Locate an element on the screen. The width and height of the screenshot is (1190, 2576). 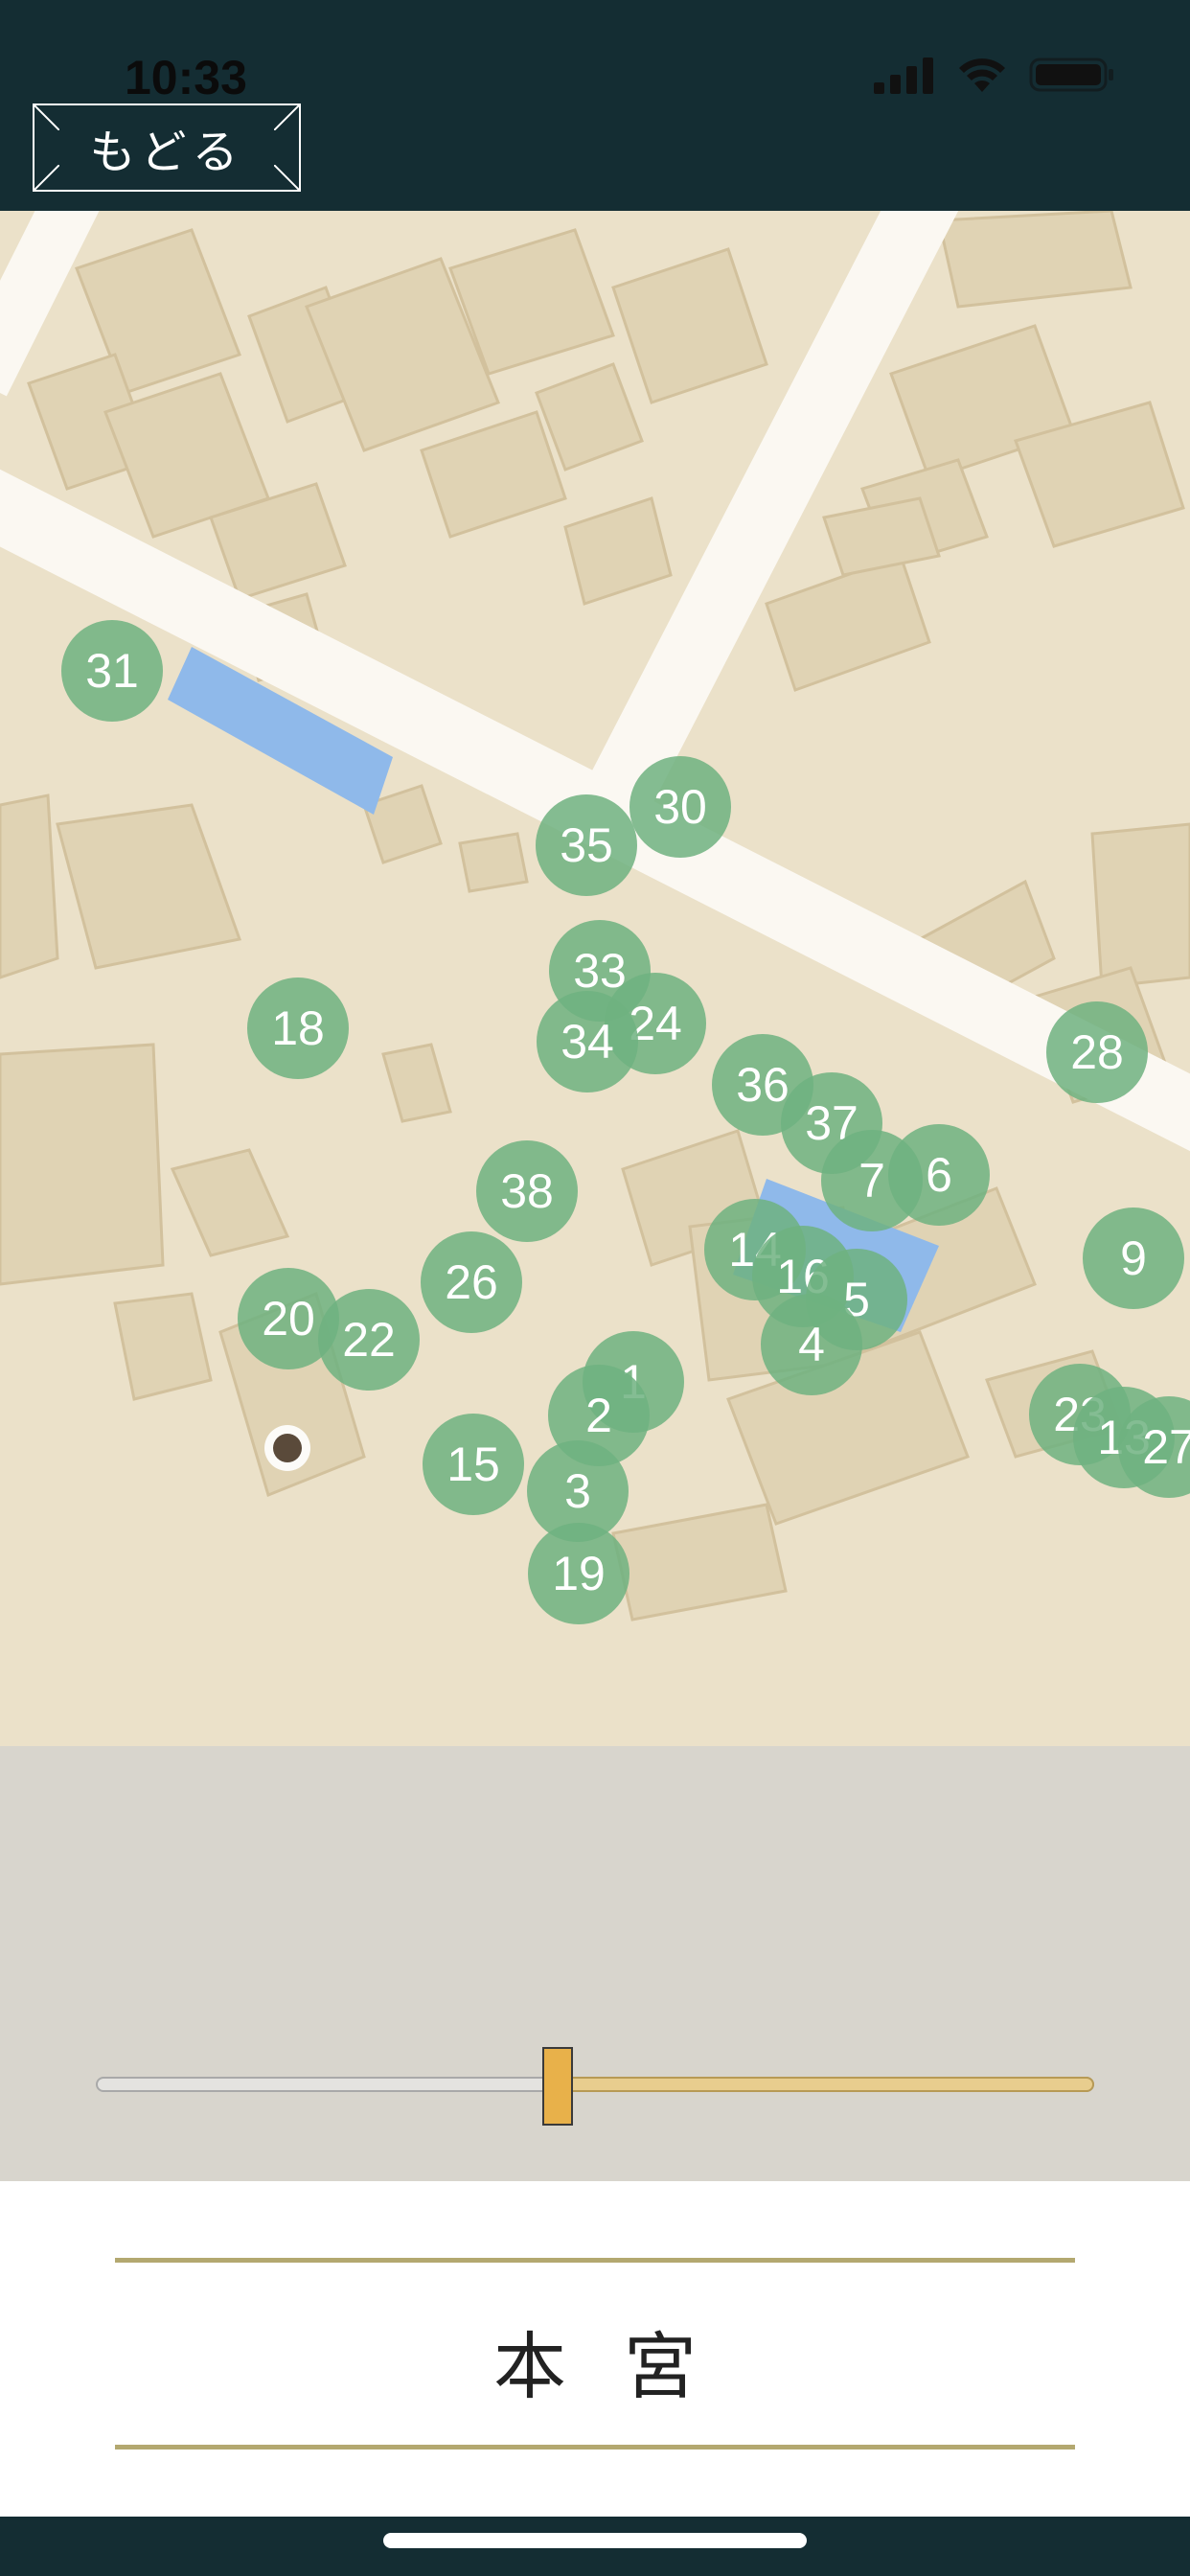
back-button-label: もどる is located at coordinates (167, 152).